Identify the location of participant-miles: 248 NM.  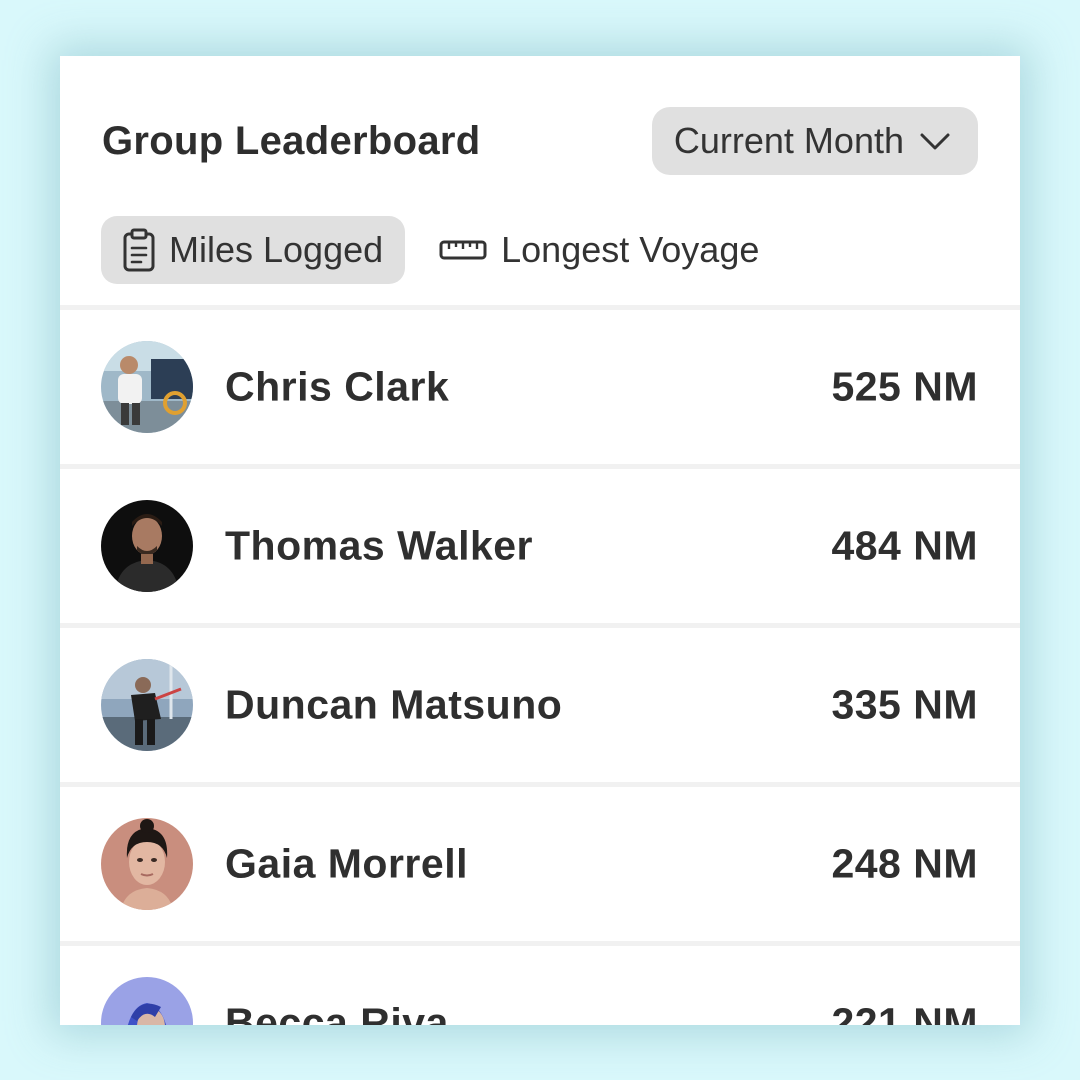
(904, 863).